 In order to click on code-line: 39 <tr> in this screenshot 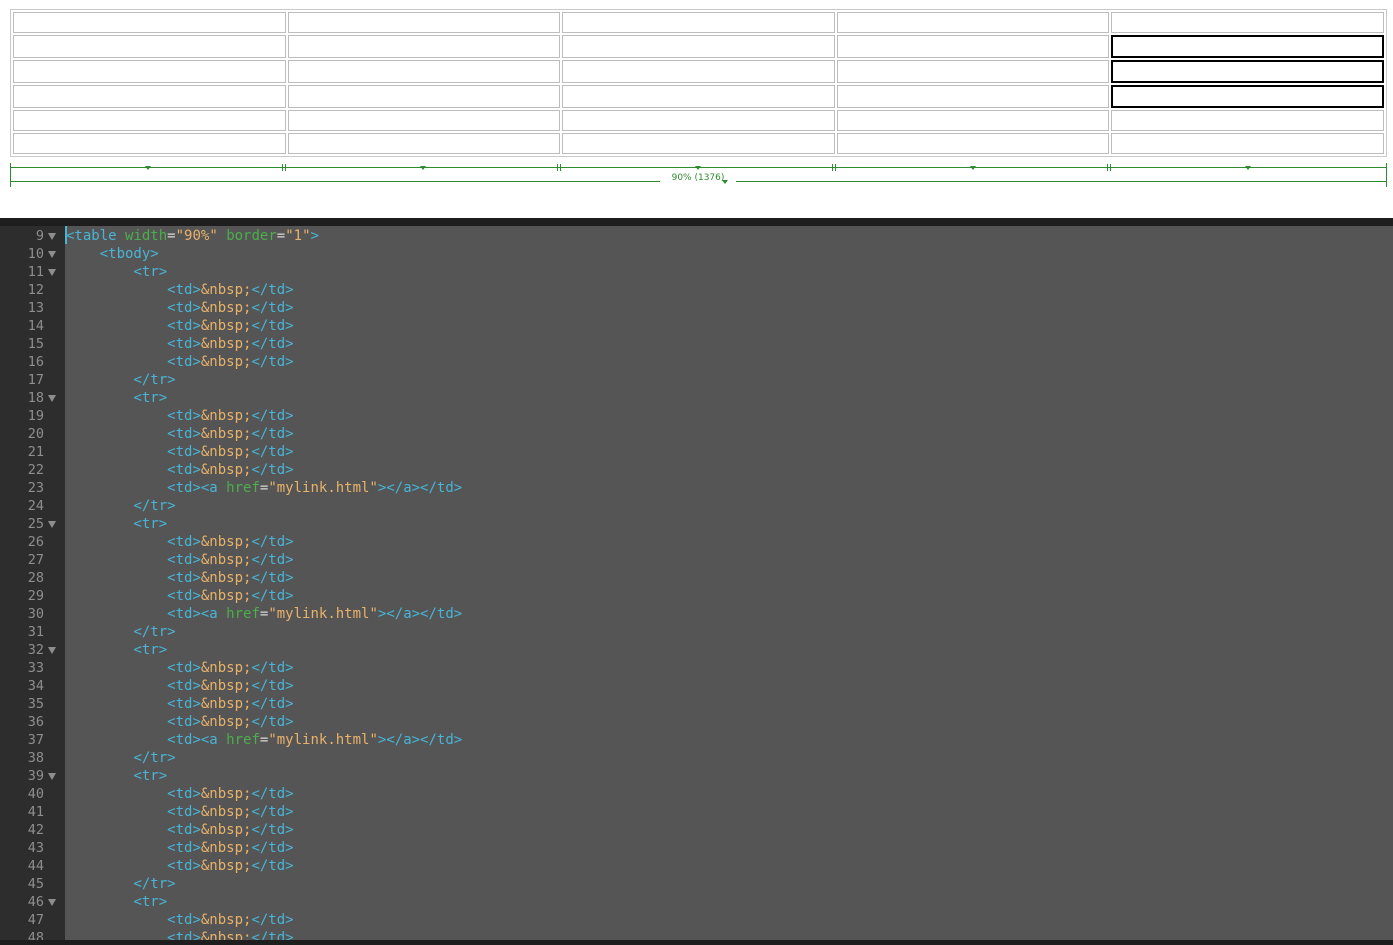, I will do `click(696, 776)`.